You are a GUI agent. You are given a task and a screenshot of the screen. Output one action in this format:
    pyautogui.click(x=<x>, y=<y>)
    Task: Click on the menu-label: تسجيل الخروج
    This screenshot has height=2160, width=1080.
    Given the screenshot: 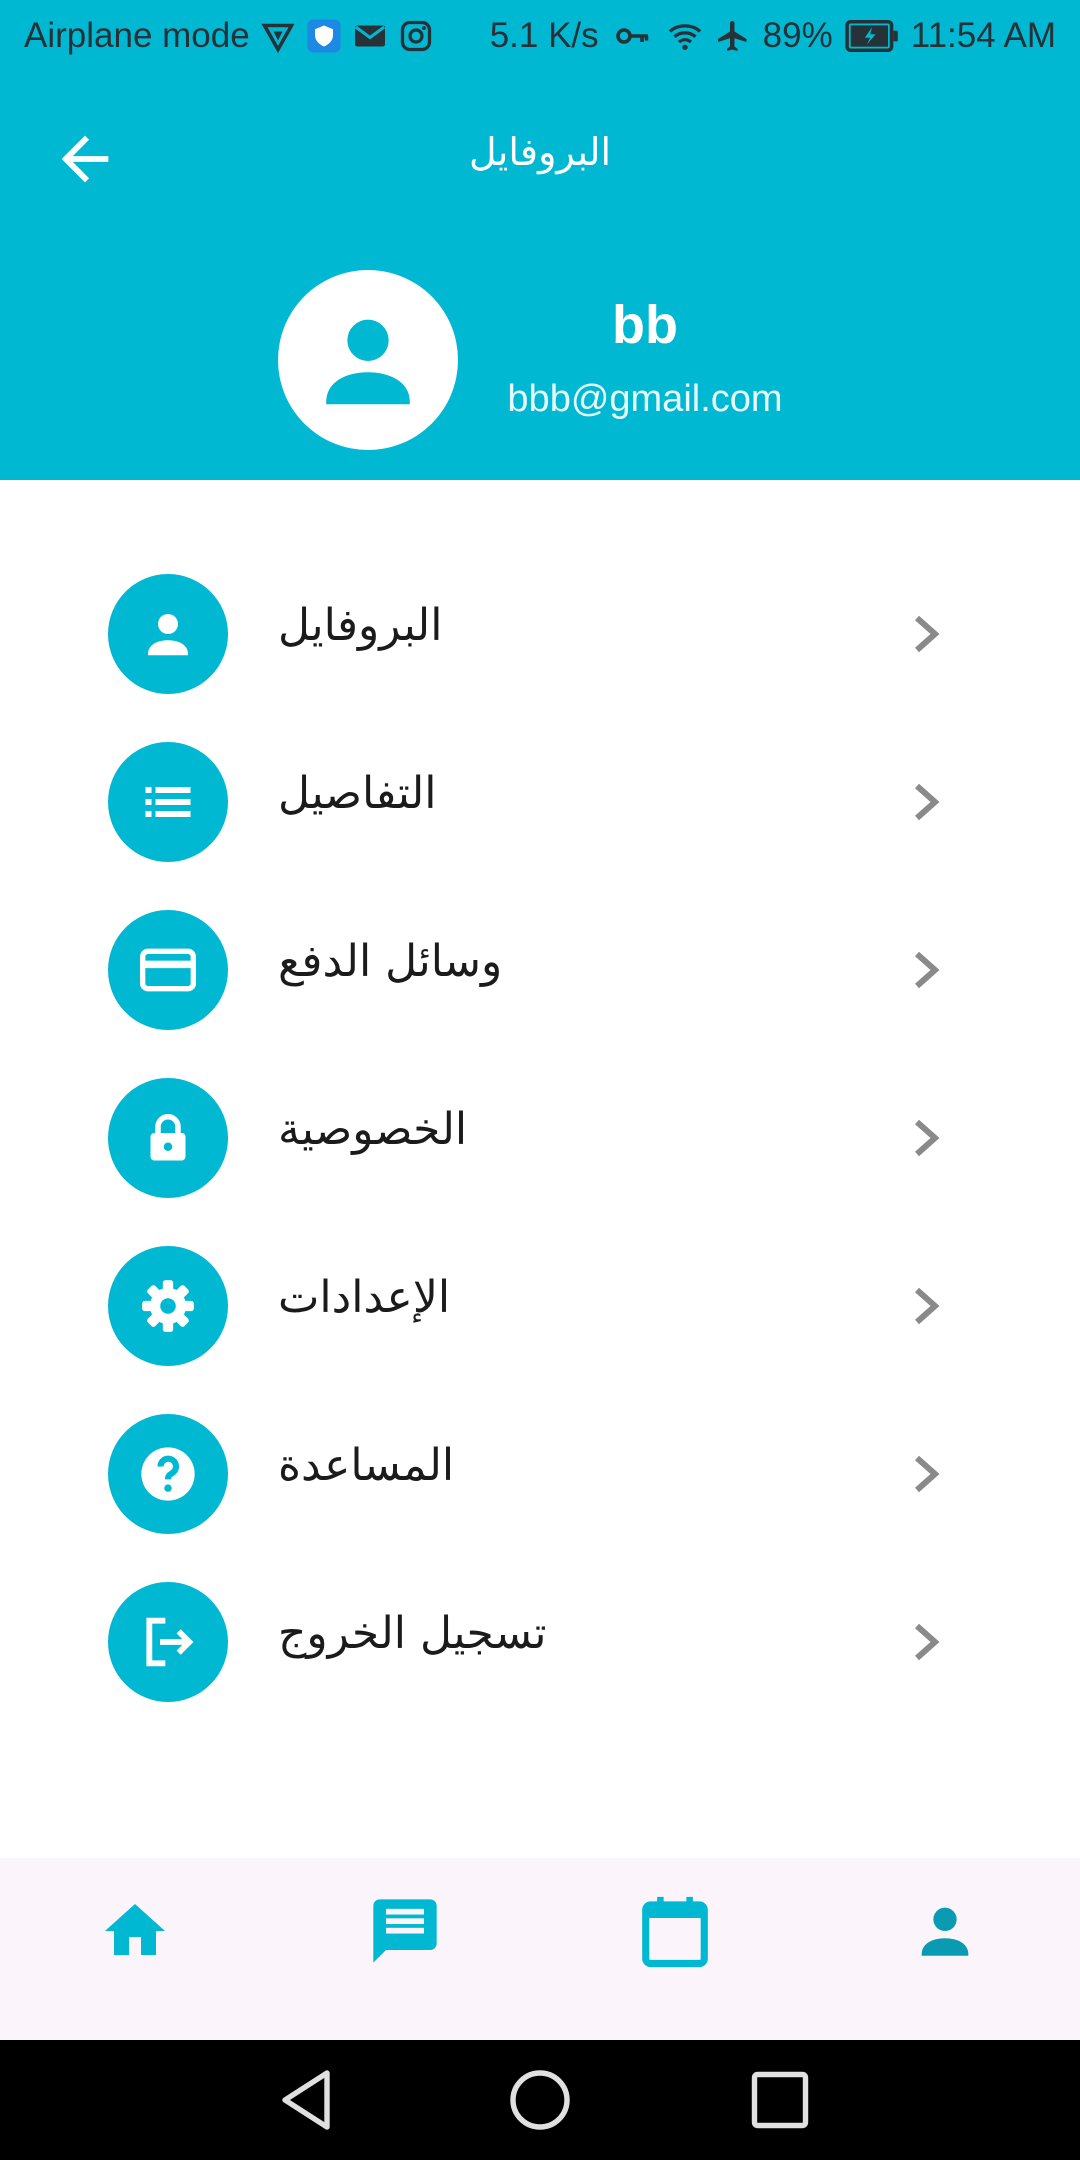 What is the action you would take?
    pyautogui.click(x=412, y=1633)
    